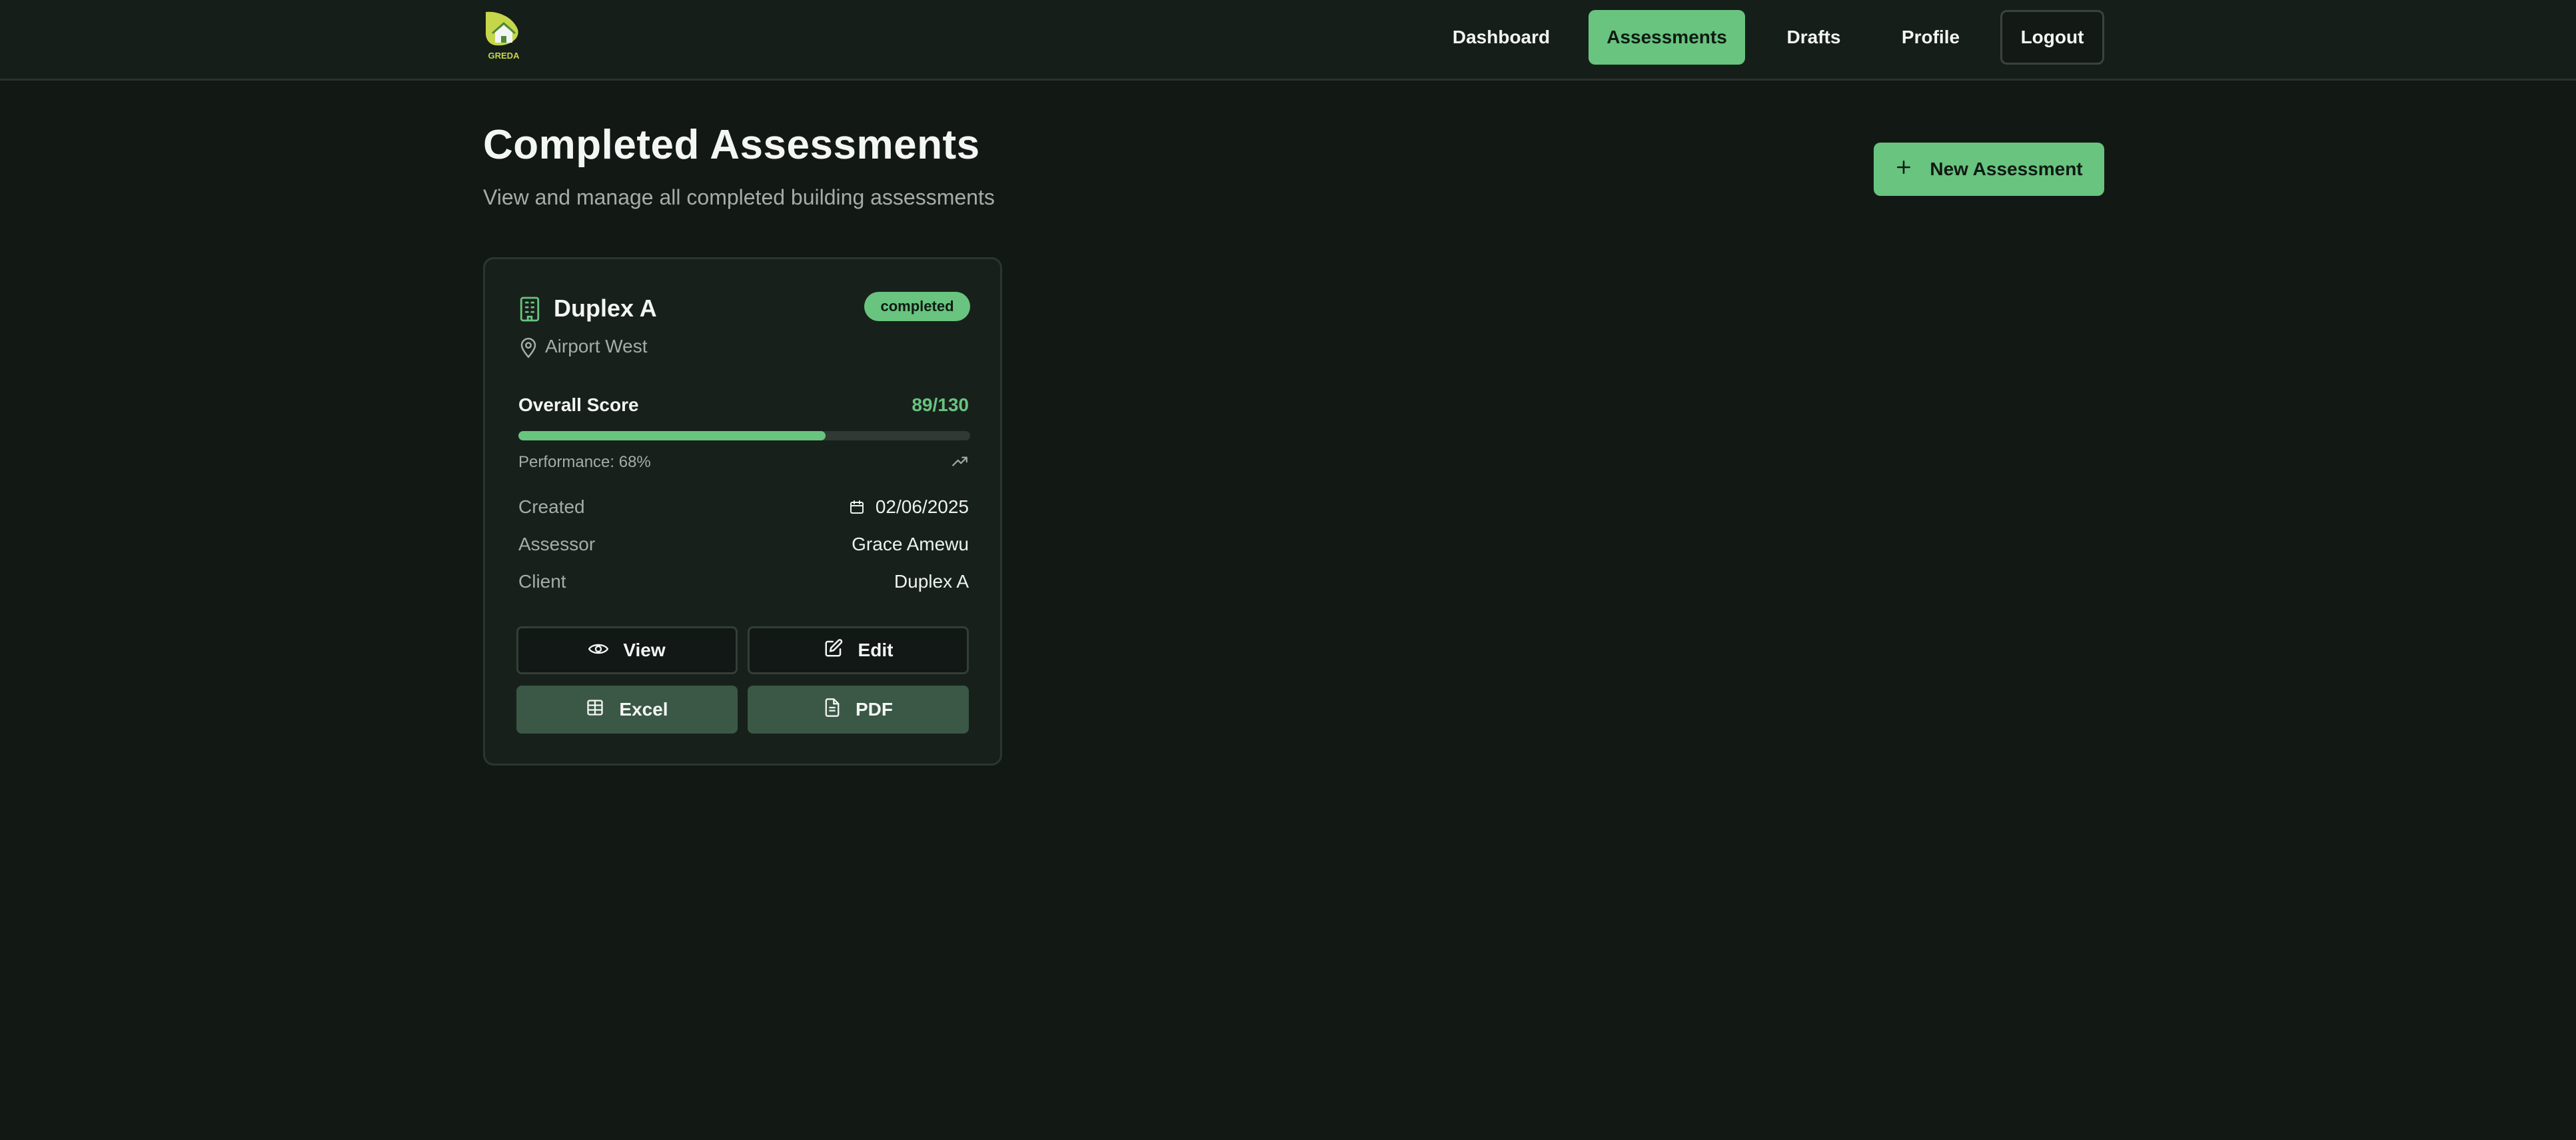 The width and height of the screenshot is (2576, 1140). Describe the element at coordinates (596, 346) in the screenshot. I see `assessment-location: Airport West` at that location.